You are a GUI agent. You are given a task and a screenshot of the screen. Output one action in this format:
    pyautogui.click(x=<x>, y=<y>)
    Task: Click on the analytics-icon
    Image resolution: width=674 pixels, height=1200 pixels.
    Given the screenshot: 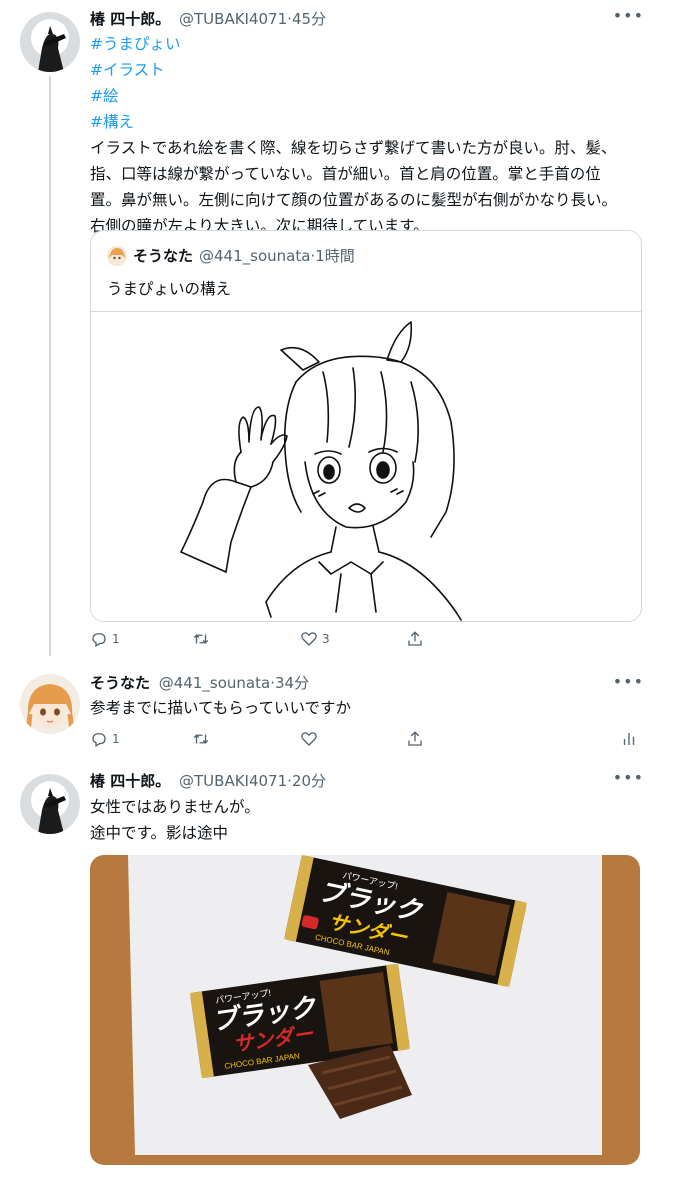 What is the action you would take?
    pyautogui.click(x=629, y=739)
    